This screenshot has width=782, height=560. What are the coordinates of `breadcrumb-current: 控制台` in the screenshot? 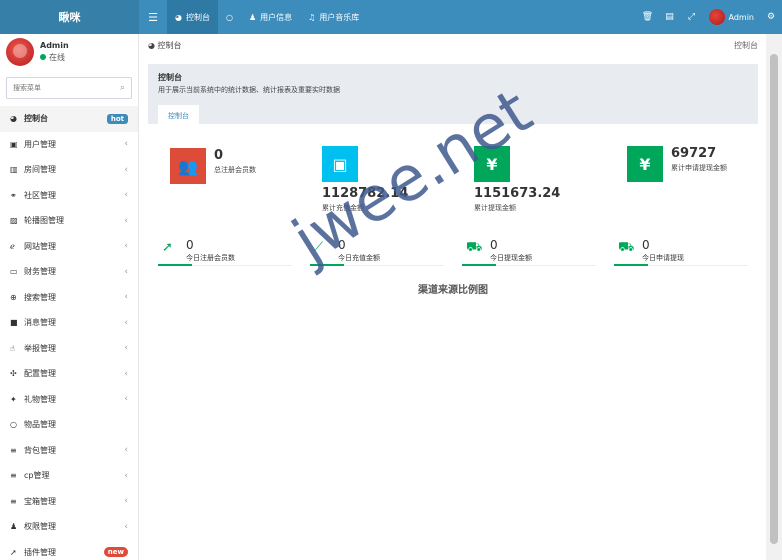 It's located at (170, 45).